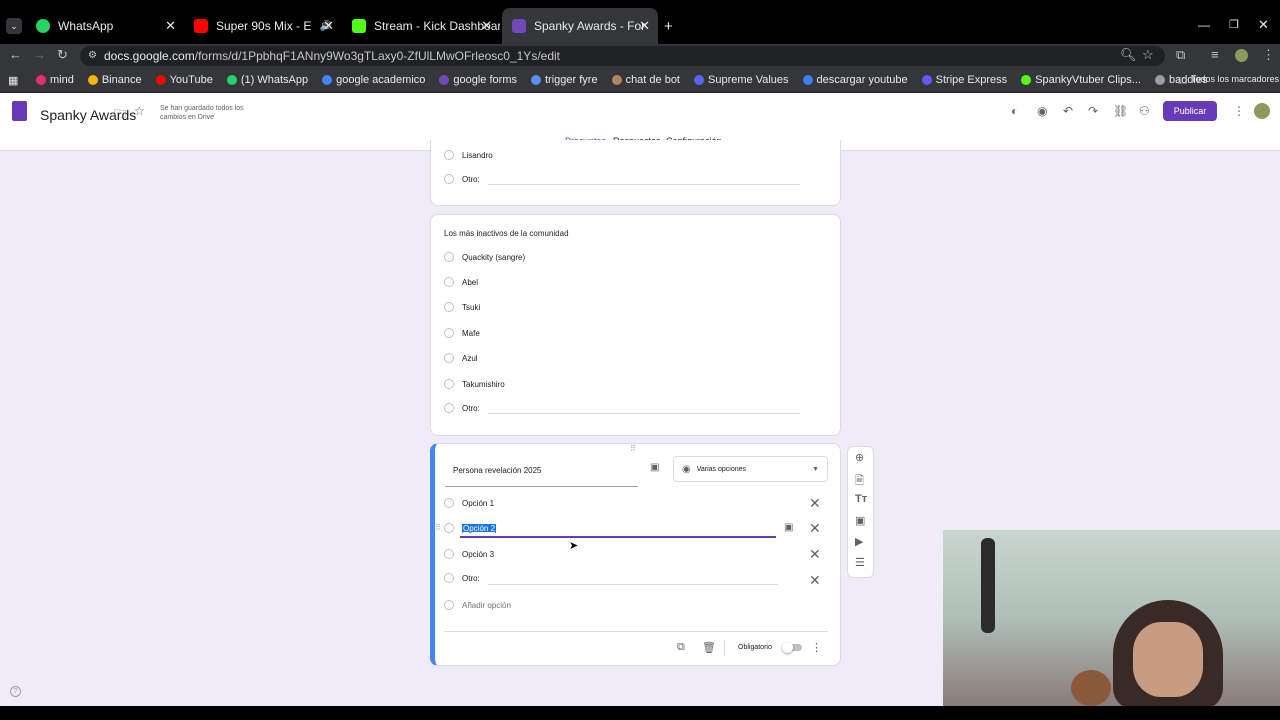 The width and height of the screenshot is (1280, 720). Describe the element at coordinates (120, 115) in the screenshot. I see `move-to-folder-icon: 🗀` at that location.